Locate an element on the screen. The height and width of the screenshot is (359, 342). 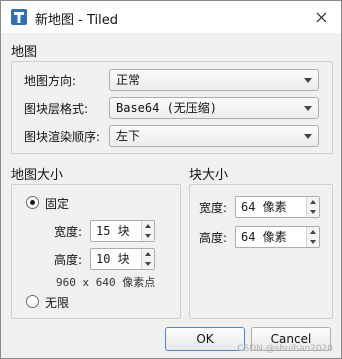
render-order-value: 左下 is located at coordinates (128, 136).